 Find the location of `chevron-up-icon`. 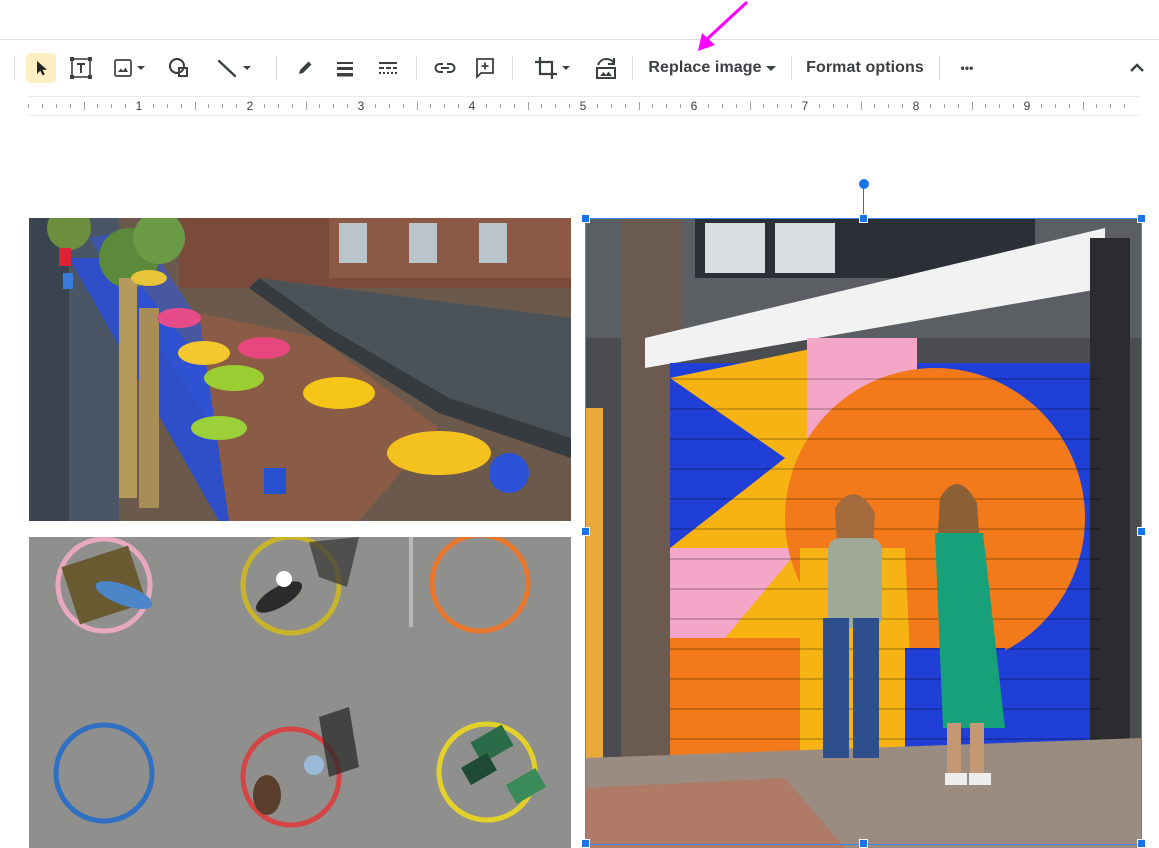

chevron-up-icon is located at coordinates (1137, 67).